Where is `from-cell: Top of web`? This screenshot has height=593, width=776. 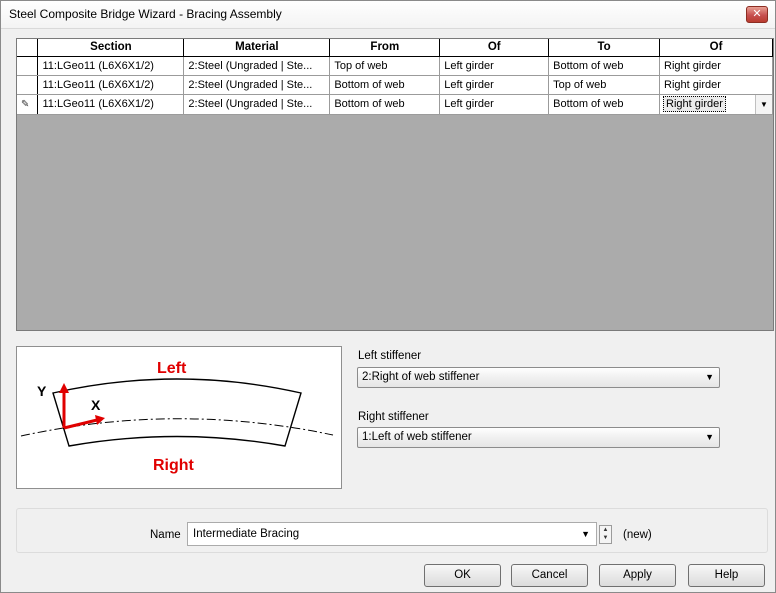 from-cell: Top of web is located at coordinates (385, 66).